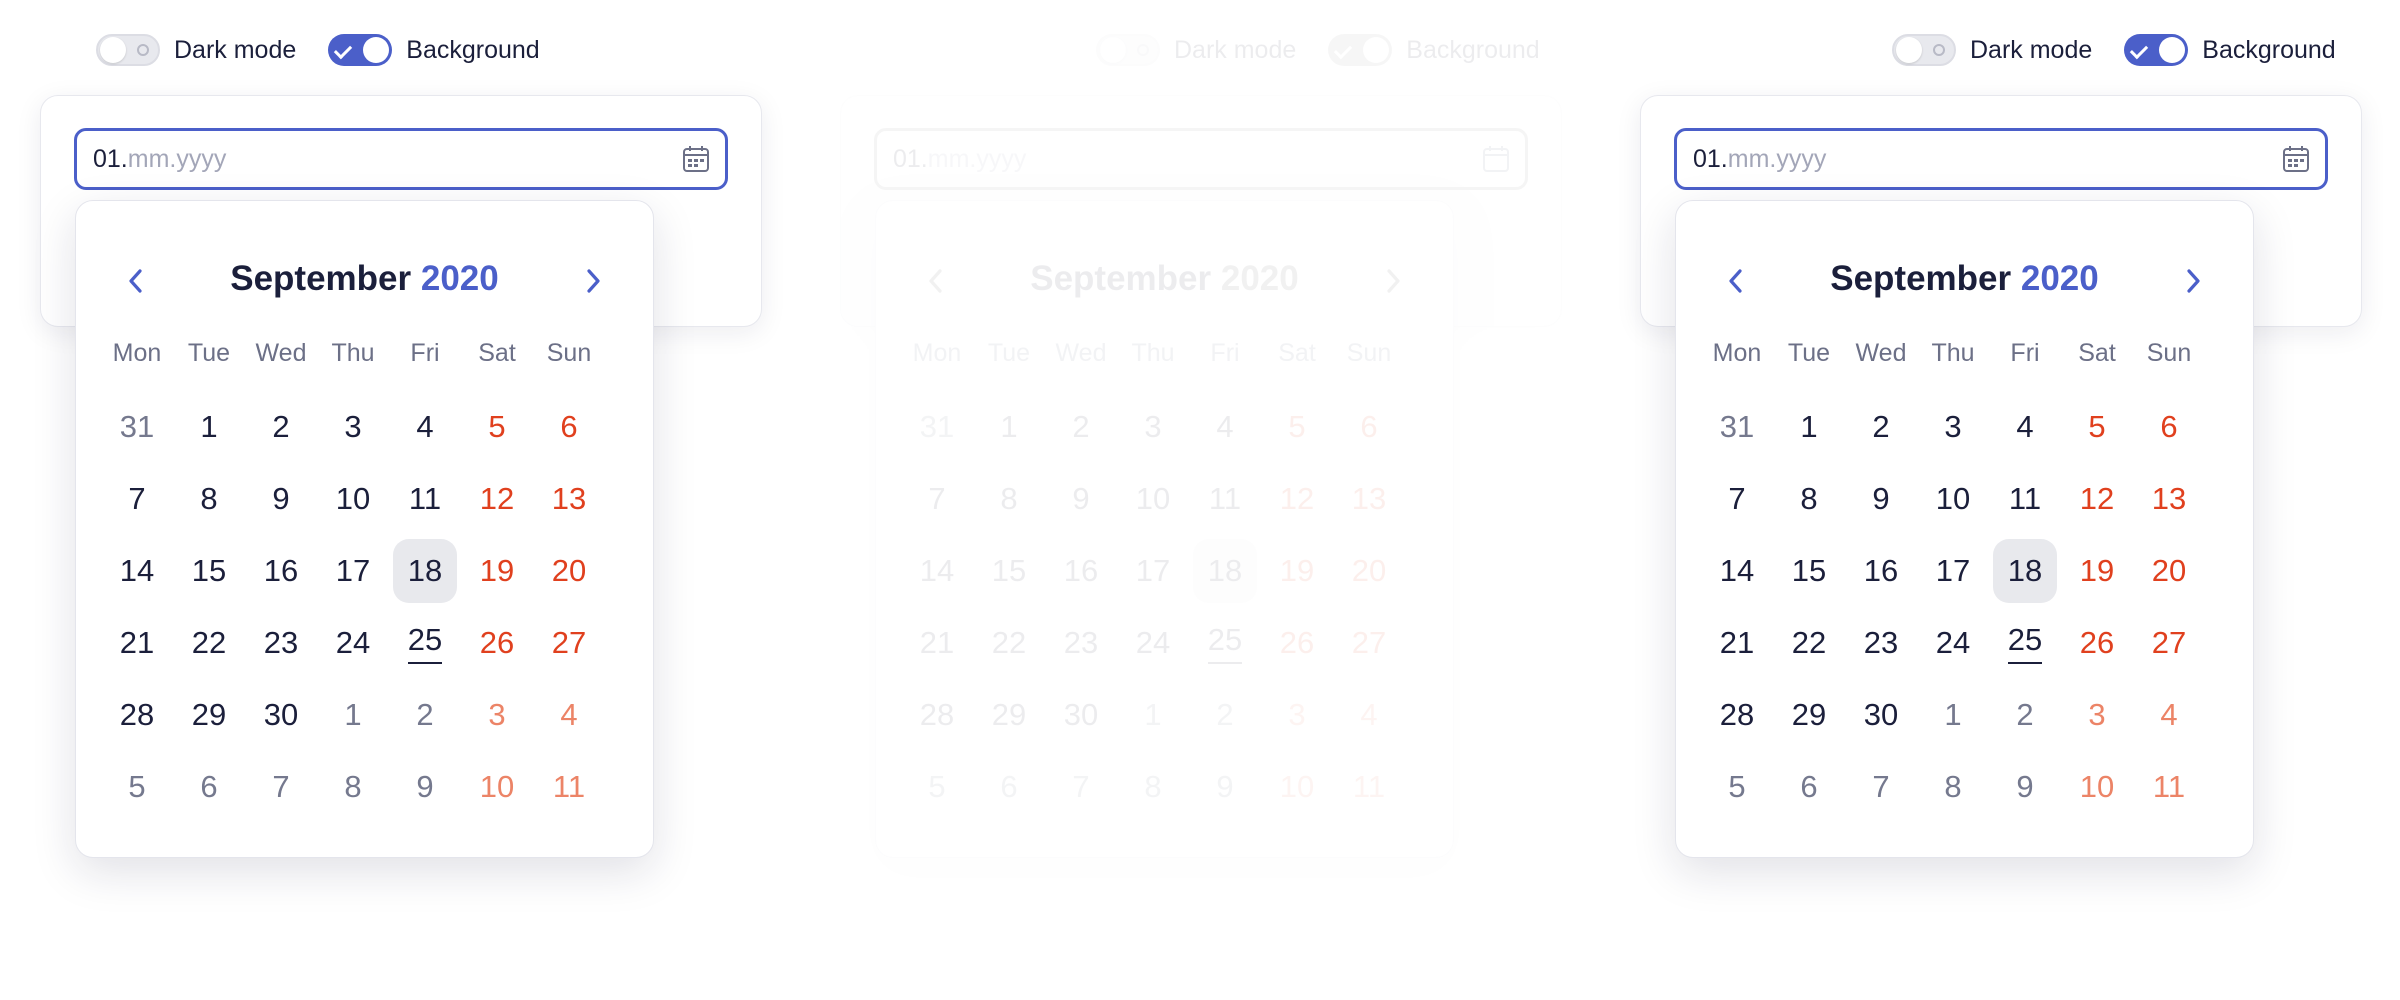 This screenshot has width=2400, height=1000. What do you see at coordinates (1881, 571) in the screenshot?
I see `day-cell: 16` at bounding box center [1881, 571].